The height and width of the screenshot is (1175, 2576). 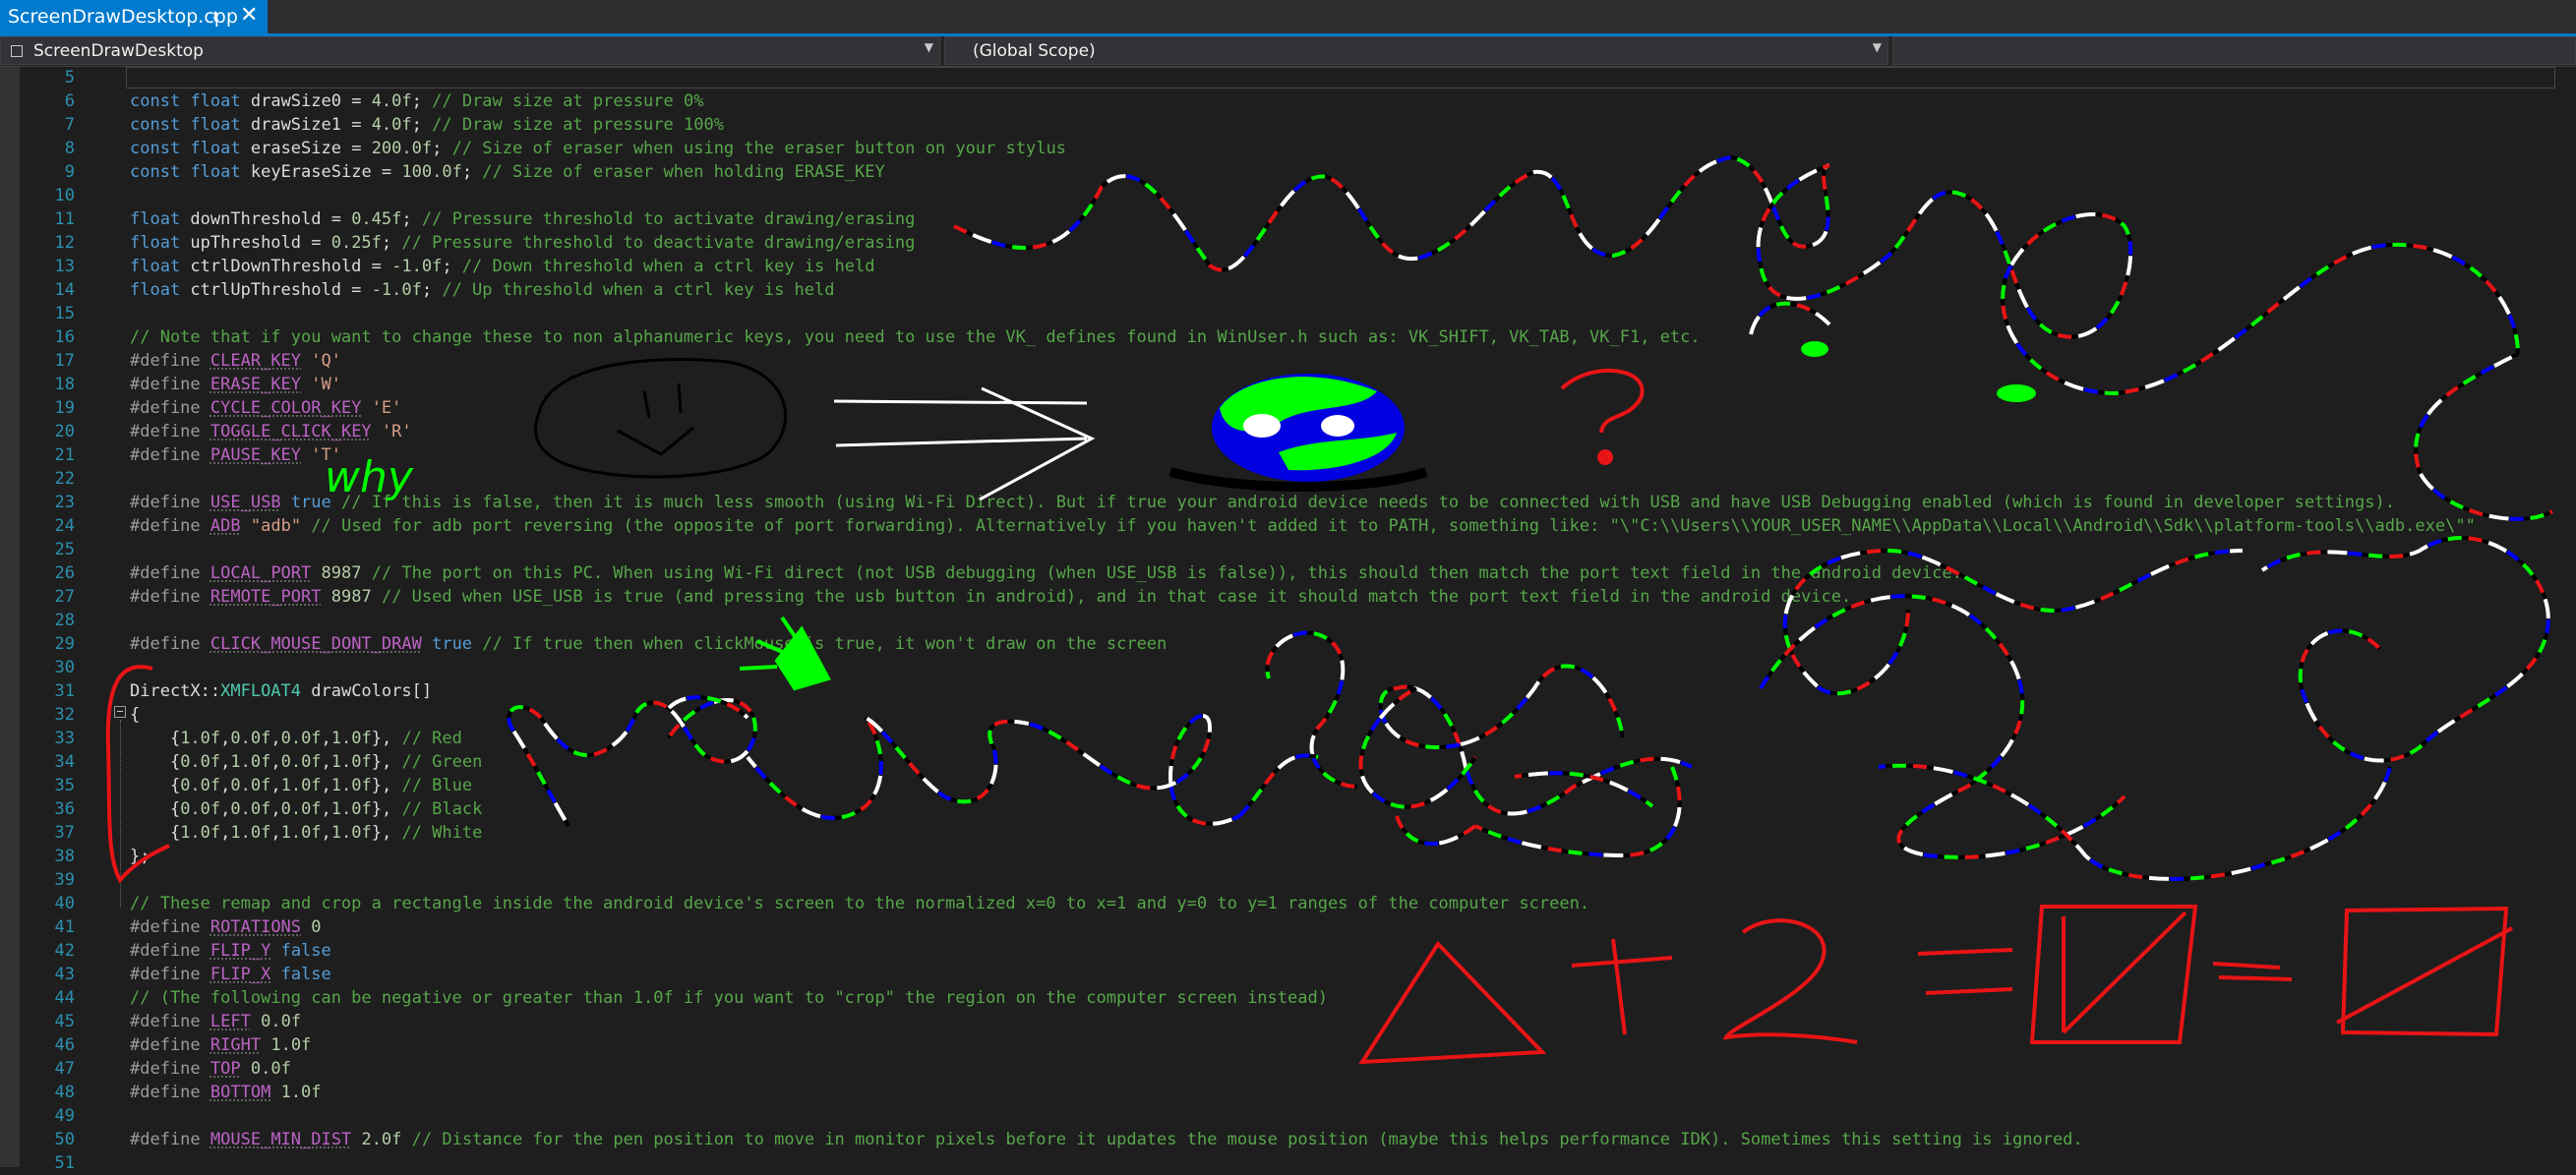 What do you see at coordinates (64, 856) in the screenshot?
I see `line-number: 38` at bounding box center [64, 856].